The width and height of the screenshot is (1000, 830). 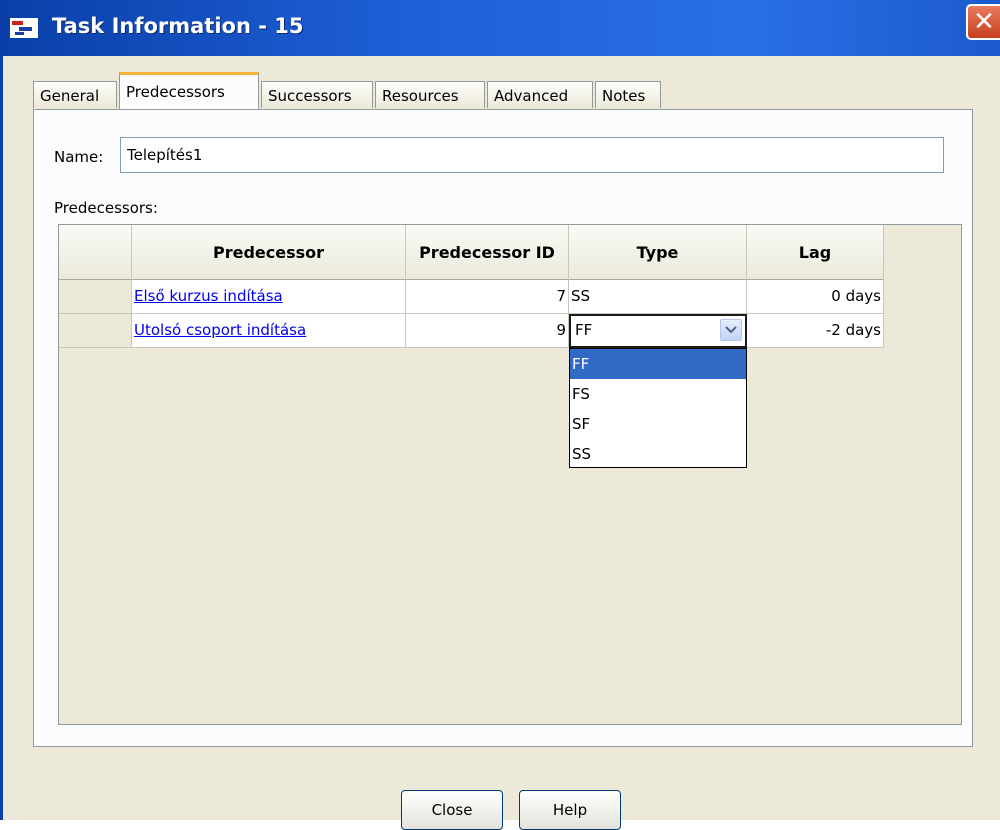 I want to click on predecessor-id-cell: 9, so click(x=487, y=331).